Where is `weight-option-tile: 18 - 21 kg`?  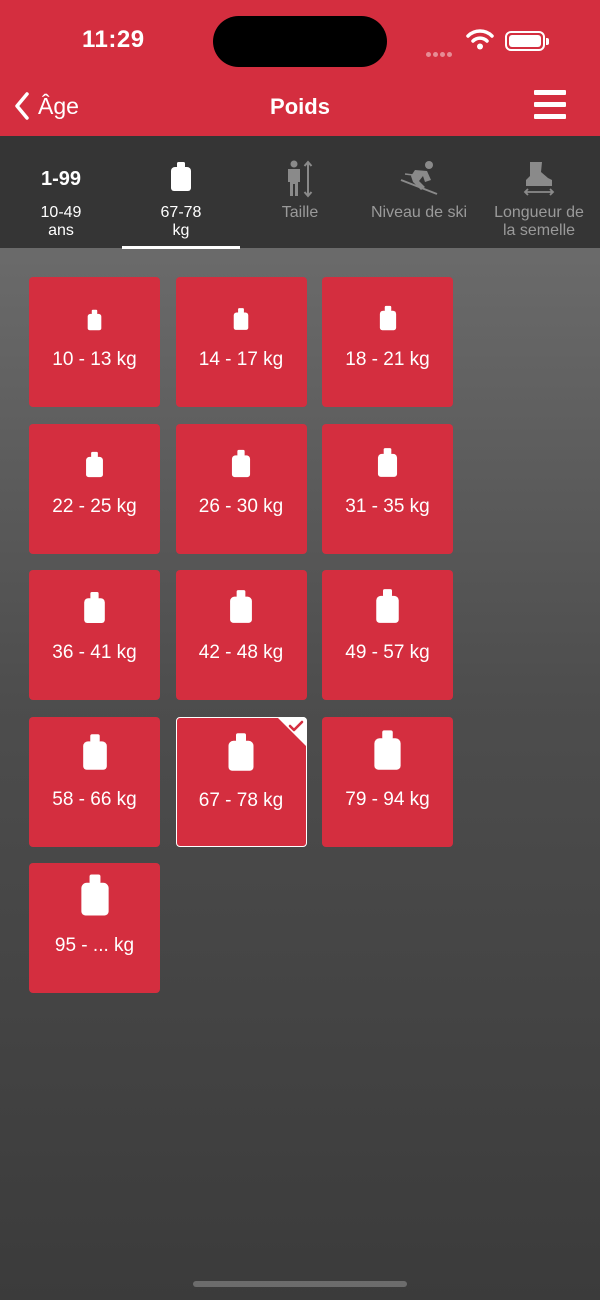
weight-option-tile: 18 - 21 kg is located at coordinates (387, 342).